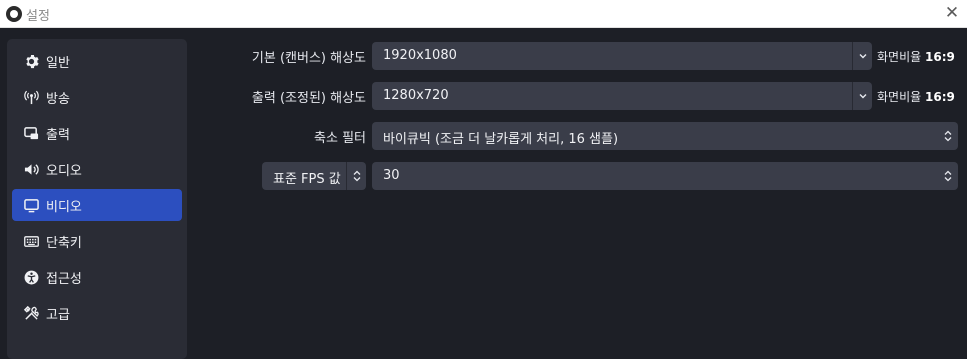 Image resolution: width=967 pixels, height=359 pixels. Describe the element at coordinates (483, 14) in the screenshot. I see `title-bar: 설정 ✕` at that location.